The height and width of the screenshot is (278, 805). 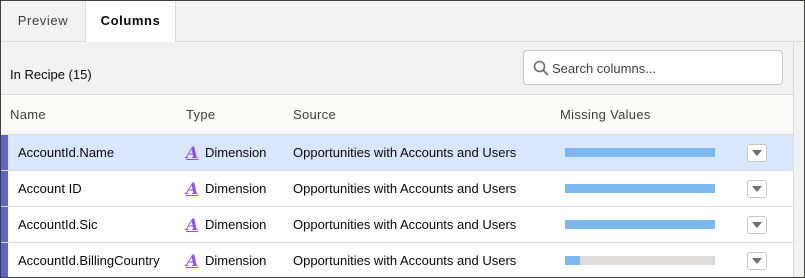 What do you see at coordinates (28, 115) in the screenshot?
I see `header-name: Name` at bounding box center [28, 115].